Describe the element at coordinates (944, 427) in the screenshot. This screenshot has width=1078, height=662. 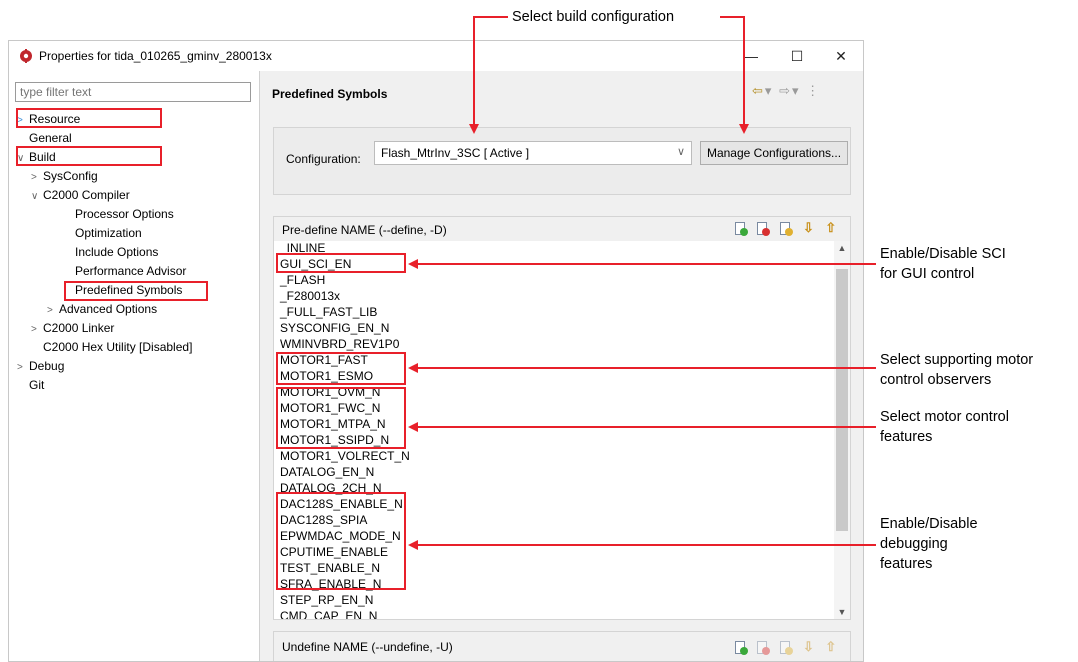
I see `callout-features: Select motor control features` at that location.